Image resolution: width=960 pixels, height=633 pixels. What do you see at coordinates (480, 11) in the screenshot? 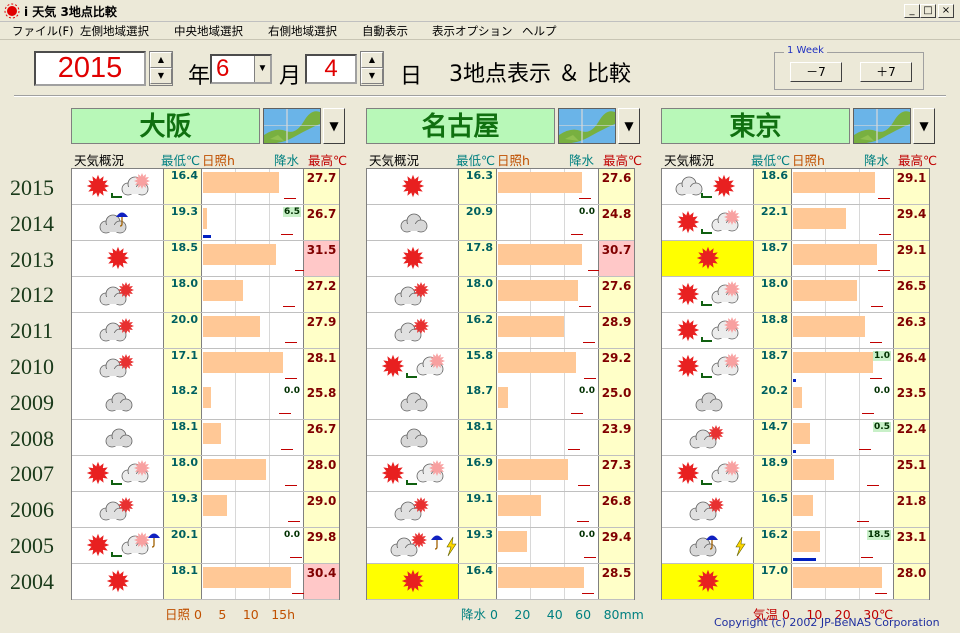
I see `title-bar: i 天気 3地点比較 _ □ ×` at bounding box center [480, 11].